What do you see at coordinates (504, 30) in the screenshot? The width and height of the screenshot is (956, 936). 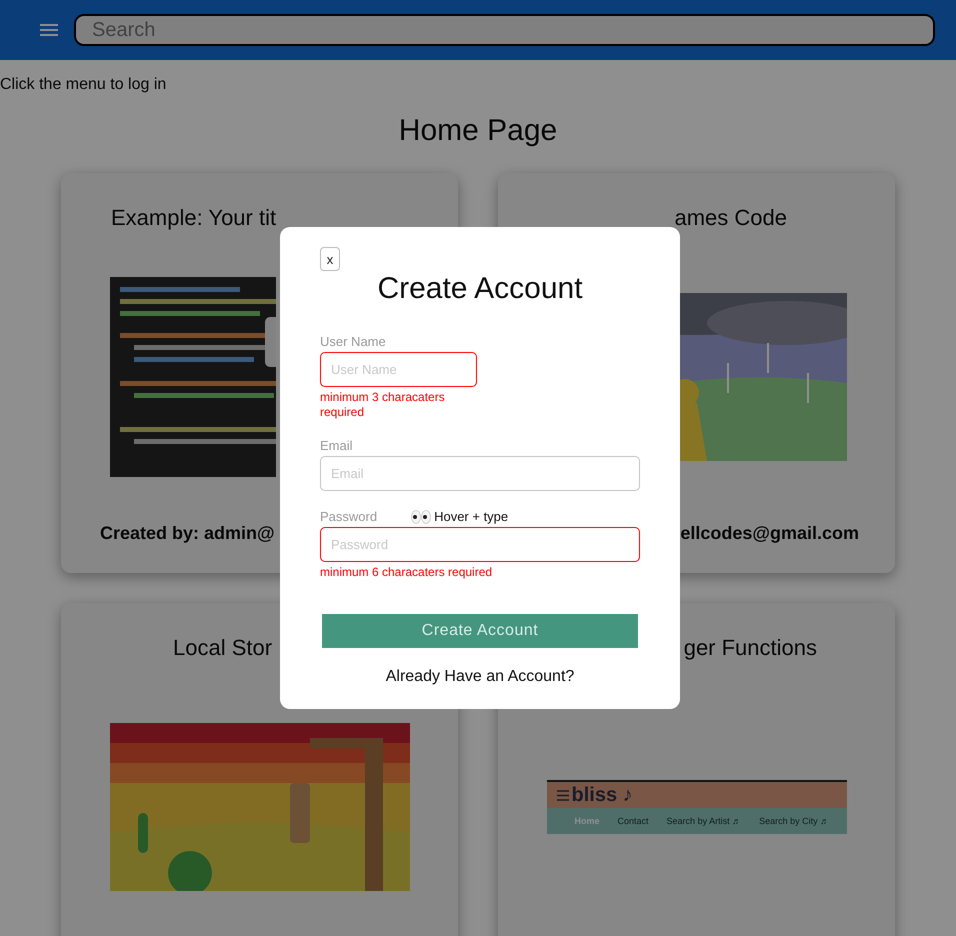 I see `search-field: Search` at bounding box center [504, 30].